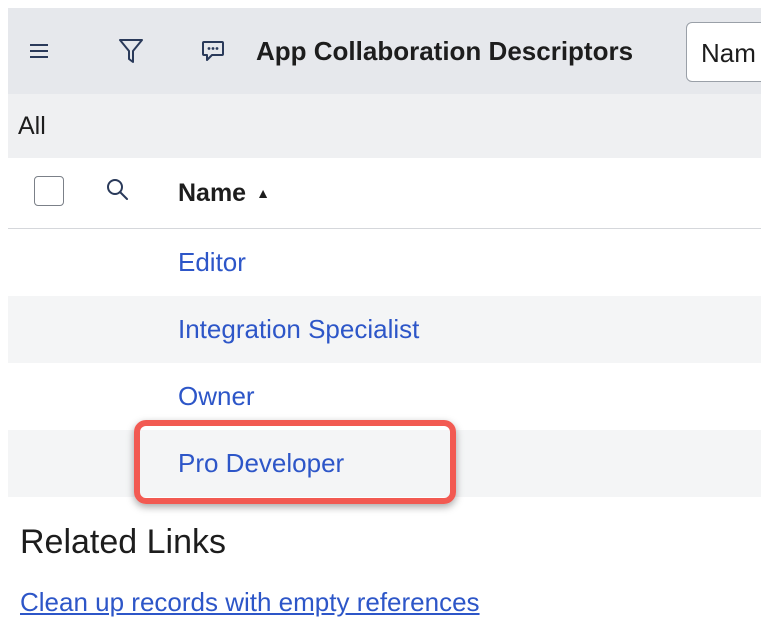 The width and height of the screenshot is (761, 638). I want to click on list-header: App Collaboration Descriptors Nam, so click(384, 51).